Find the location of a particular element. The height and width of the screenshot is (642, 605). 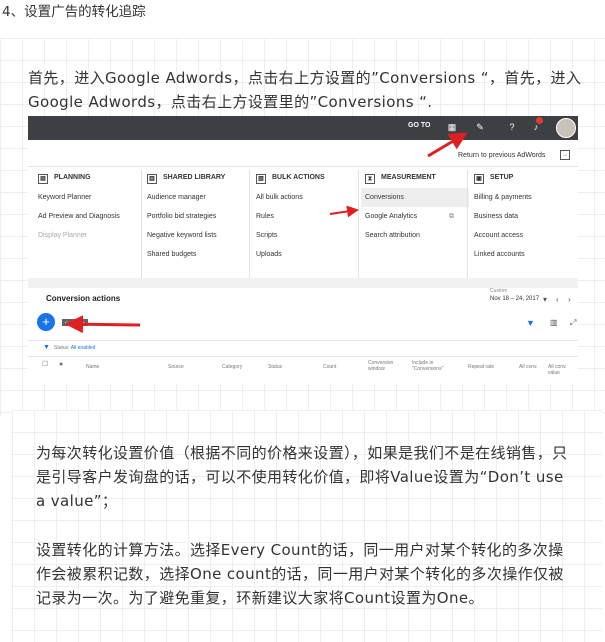

menu-title: SHARED LIBRARY is located at coordinates (194, 177).